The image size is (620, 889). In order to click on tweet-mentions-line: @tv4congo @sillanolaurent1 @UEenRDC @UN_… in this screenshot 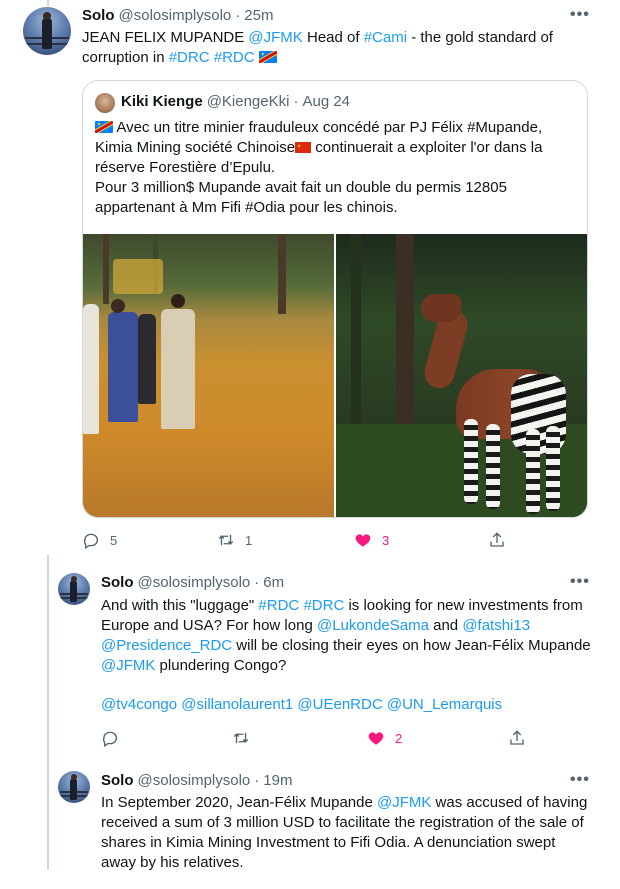, I will do `click(346, 705)`.